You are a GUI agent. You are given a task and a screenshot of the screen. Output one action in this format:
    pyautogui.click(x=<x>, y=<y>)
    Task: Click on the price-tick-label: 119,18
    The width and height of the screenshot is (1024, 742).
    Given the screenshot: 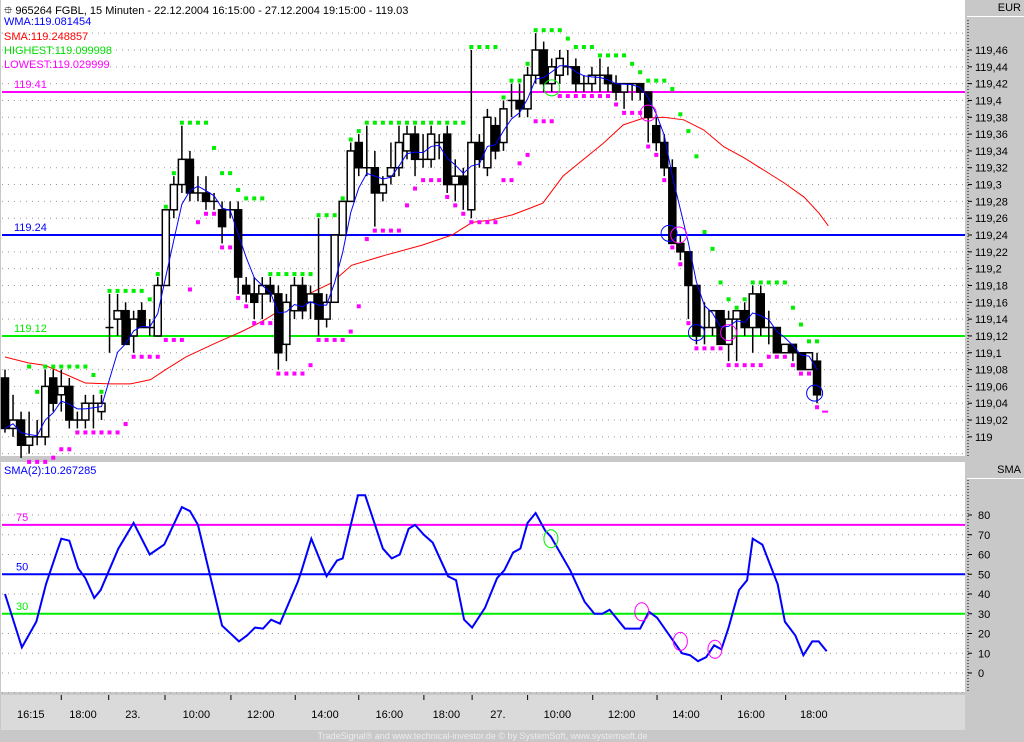 What is the action you would take?
    pyautogui.click(x=991, y=286)
    